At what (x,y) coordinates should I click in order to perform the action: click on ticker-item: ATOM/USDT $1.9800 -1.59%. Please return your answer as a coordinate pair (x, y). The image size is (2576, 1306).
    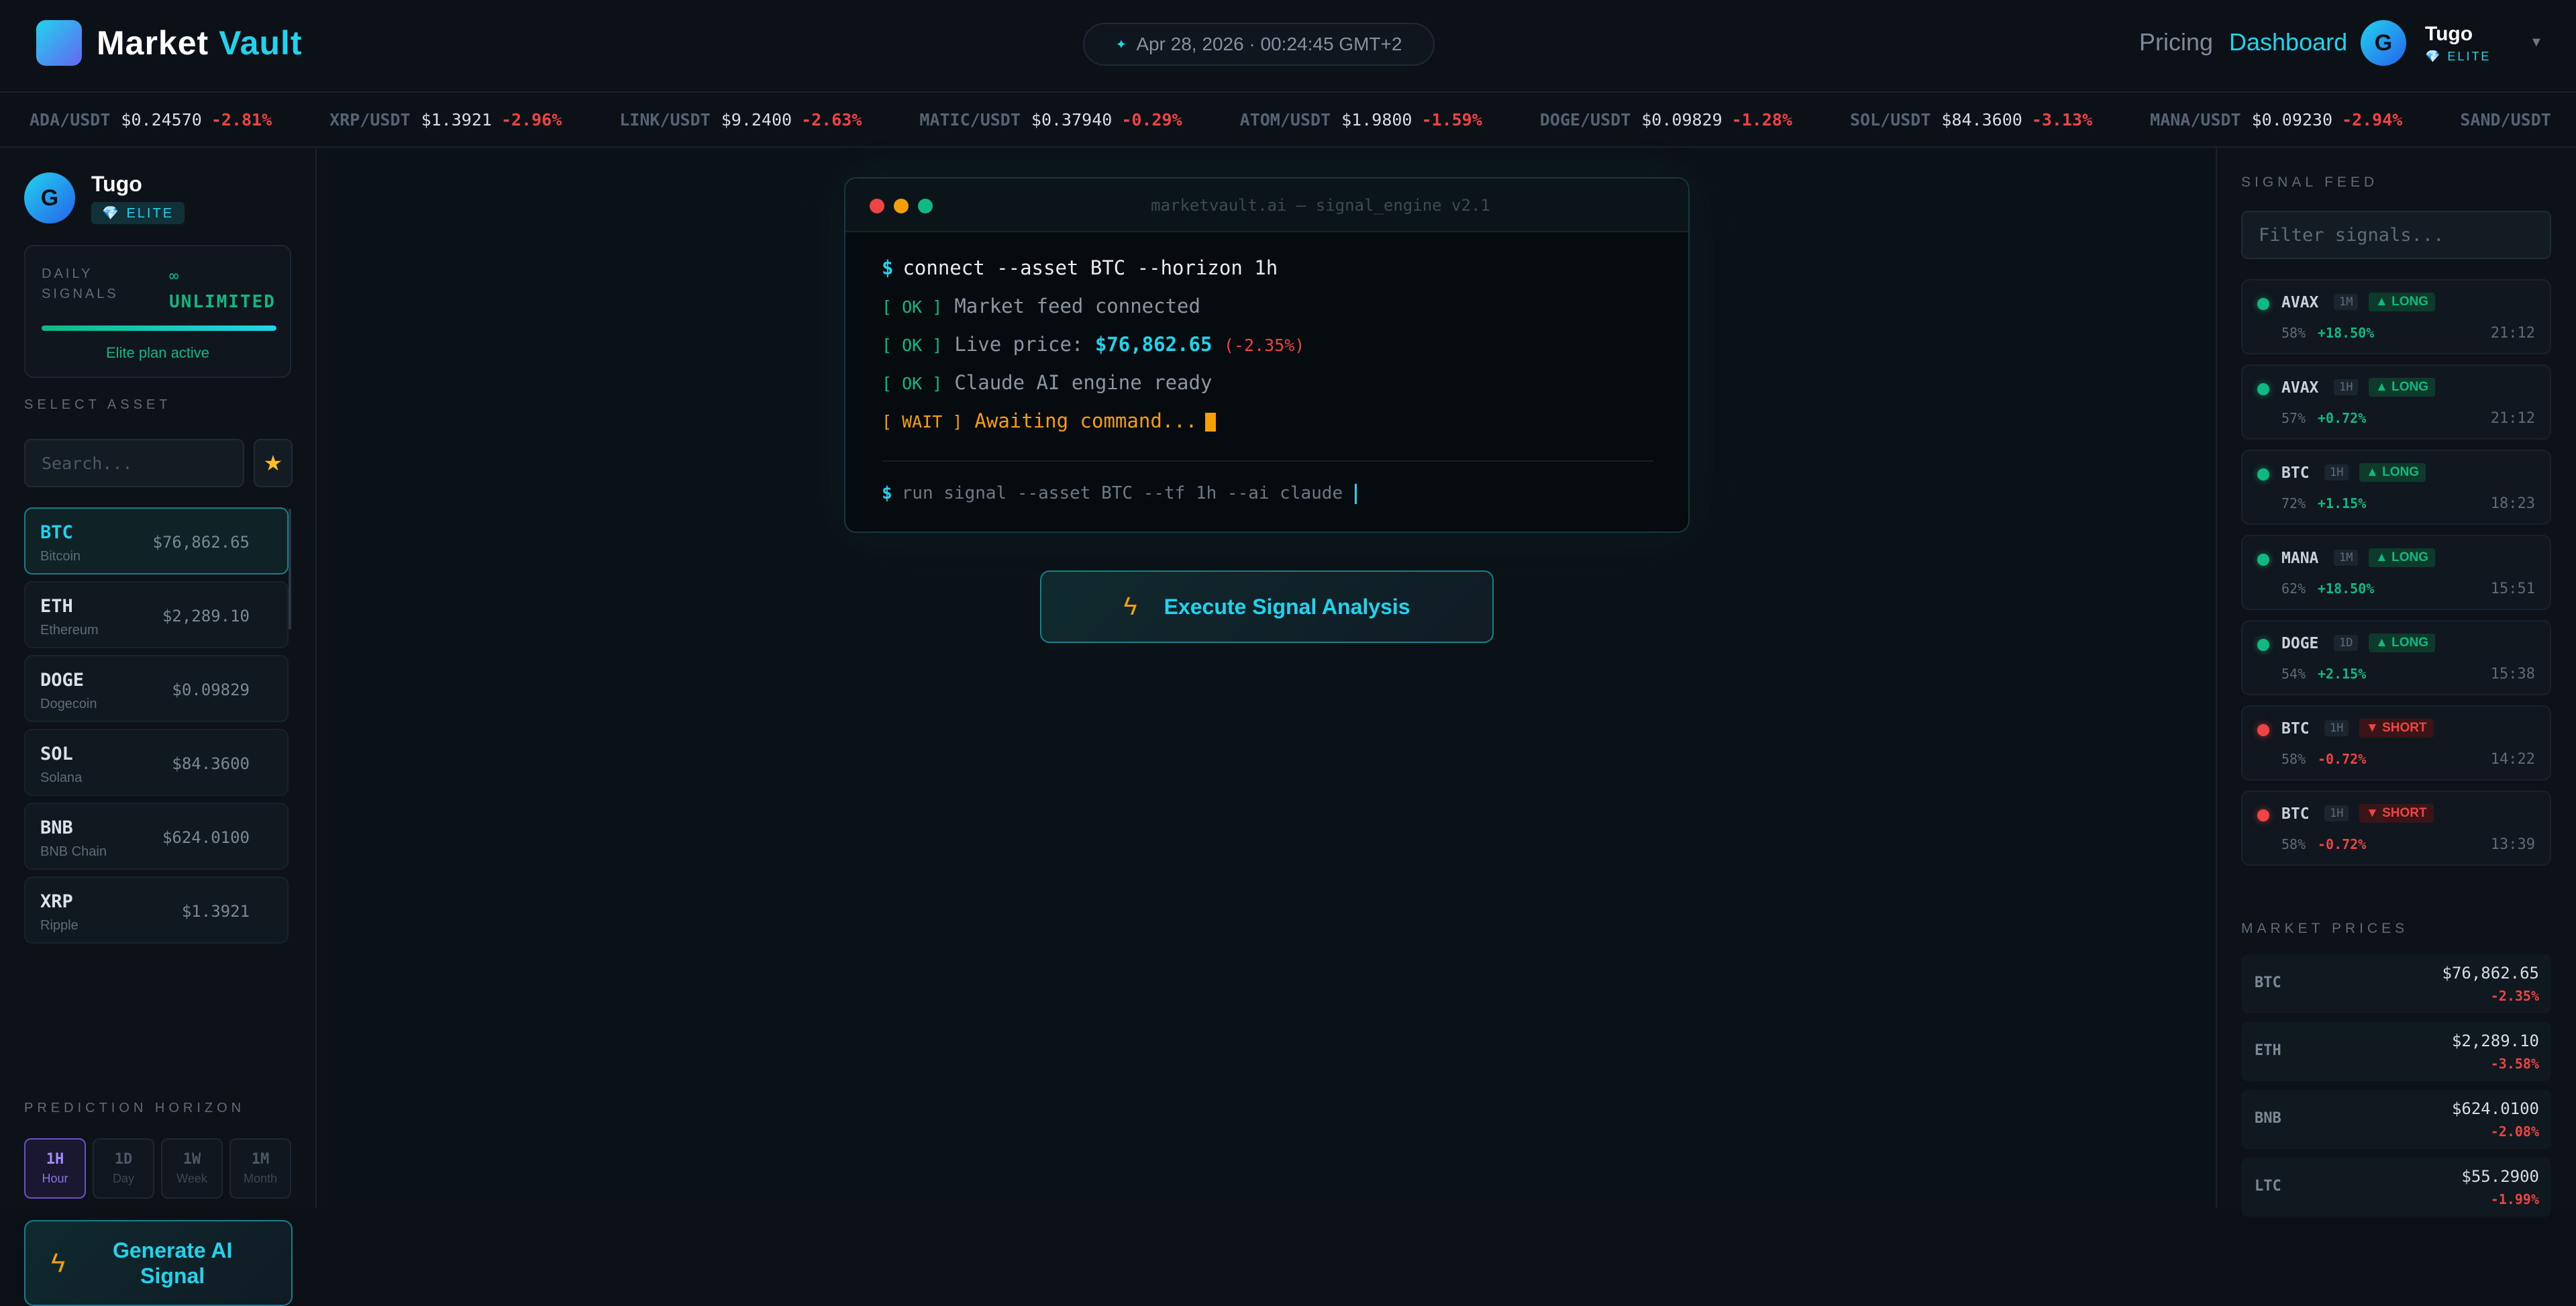
    Looking at the image, I should click on (1361, 120).